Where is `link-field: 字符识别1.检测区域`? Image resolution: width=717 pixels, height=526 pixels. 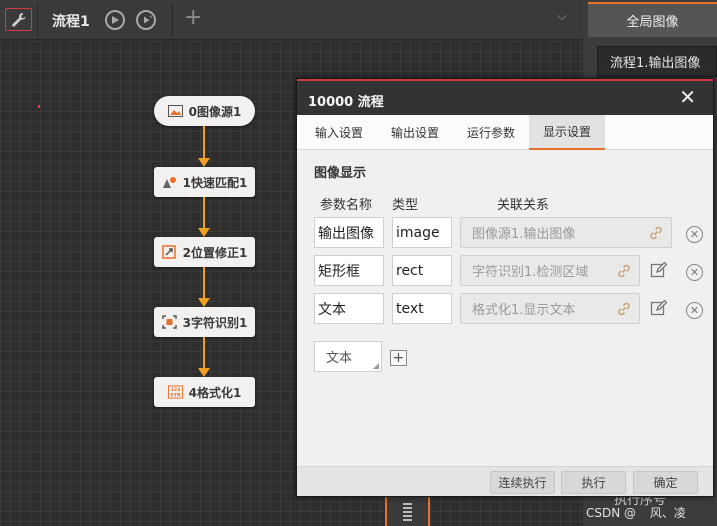
link-field: 字符识别1.检测区域 is located at coordinates (550, 270).